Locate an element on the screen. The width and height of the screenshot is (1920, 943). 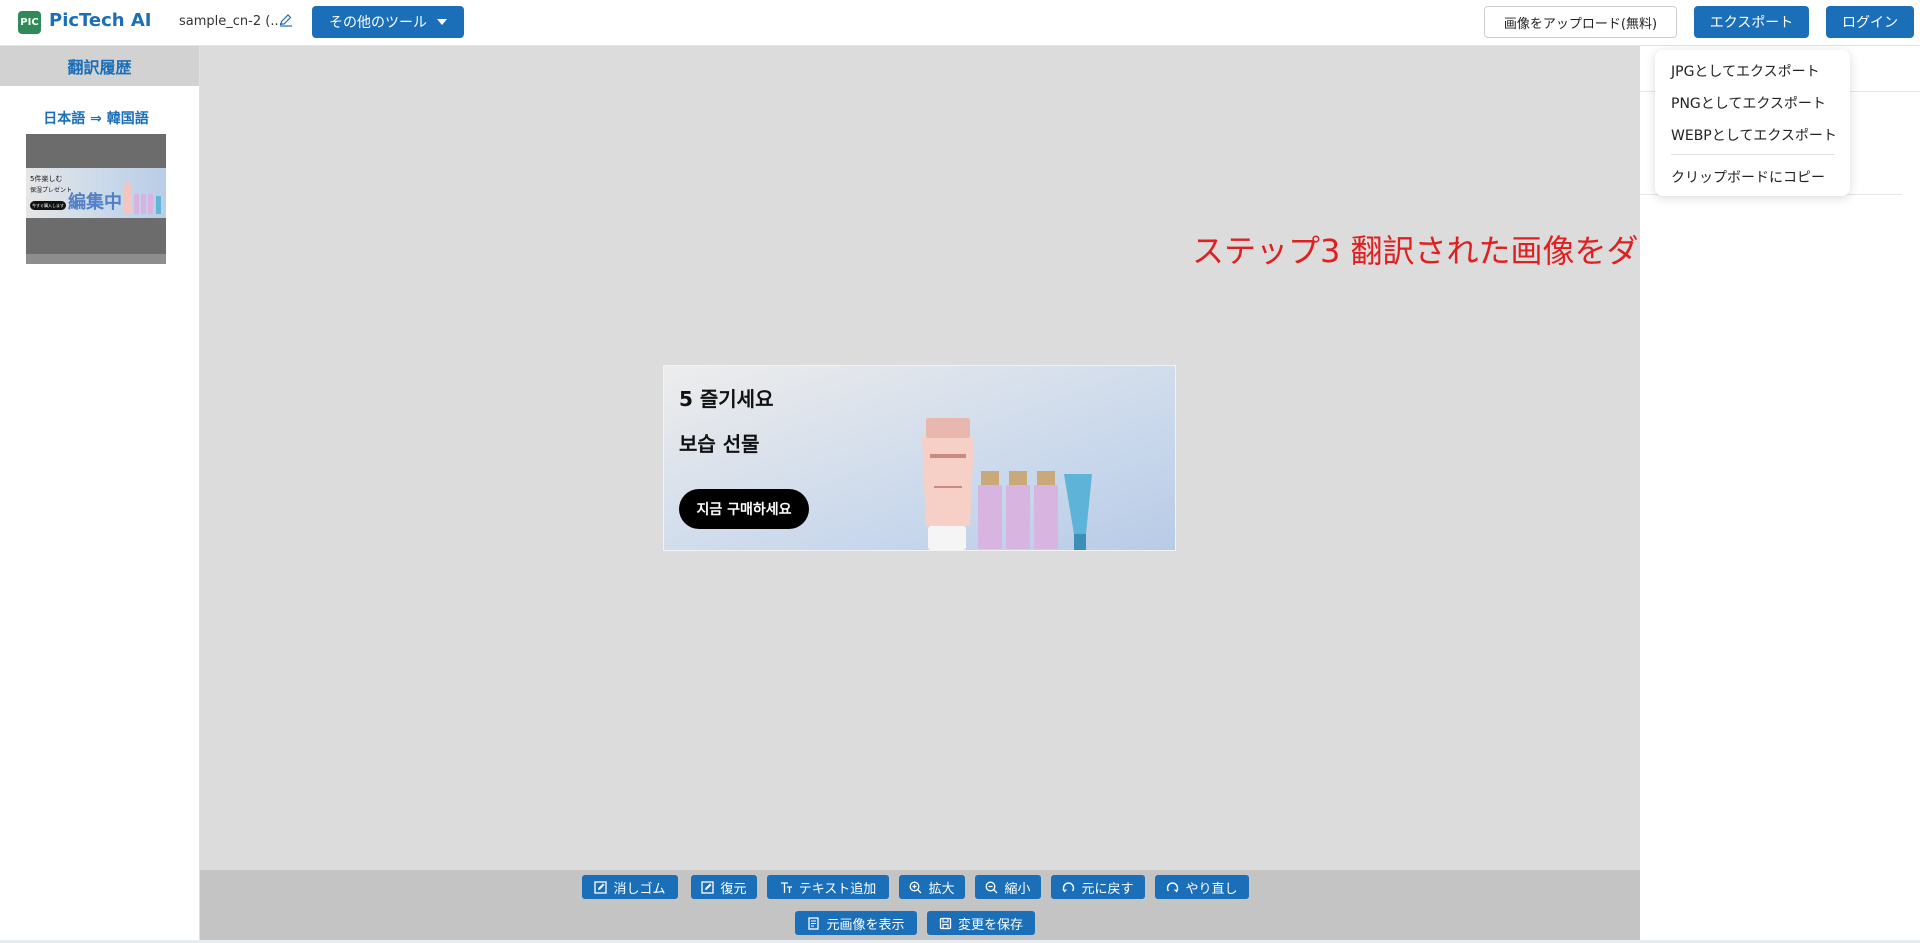
text-icon is located at coordinates (786, 887).